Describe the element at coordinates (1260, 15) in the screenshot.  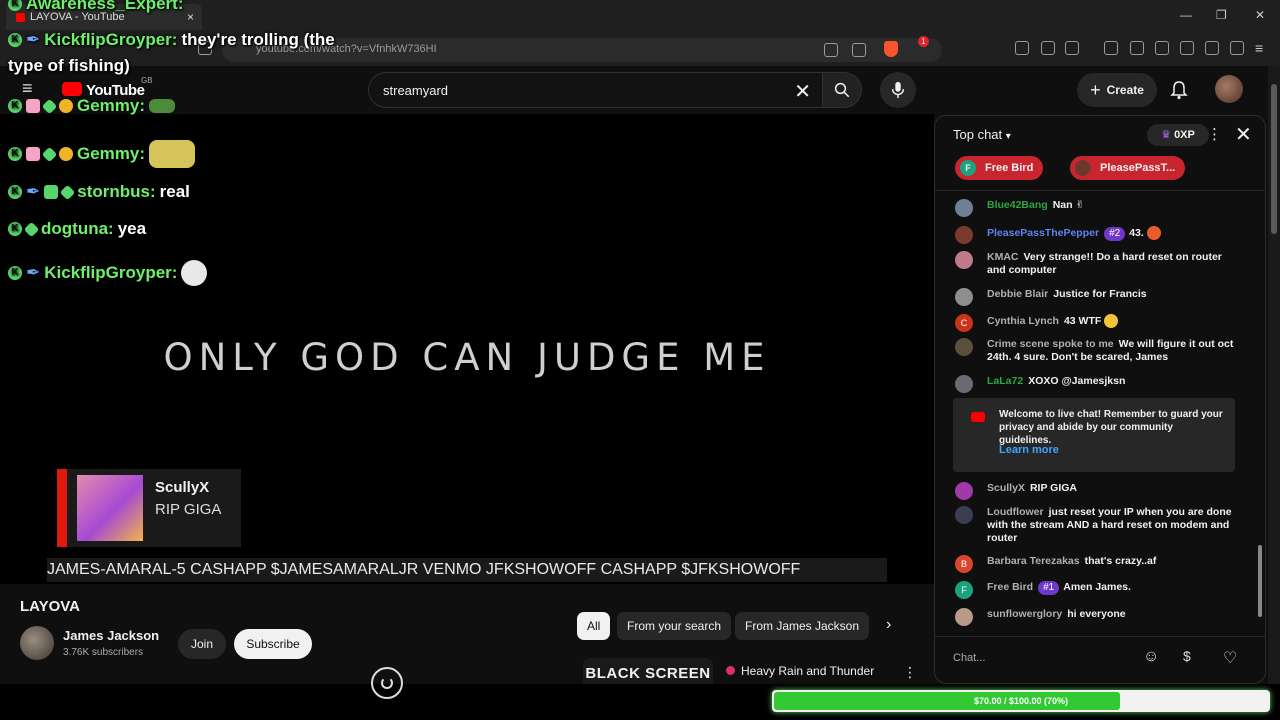
I see `close-window-button: ✕` at that location.